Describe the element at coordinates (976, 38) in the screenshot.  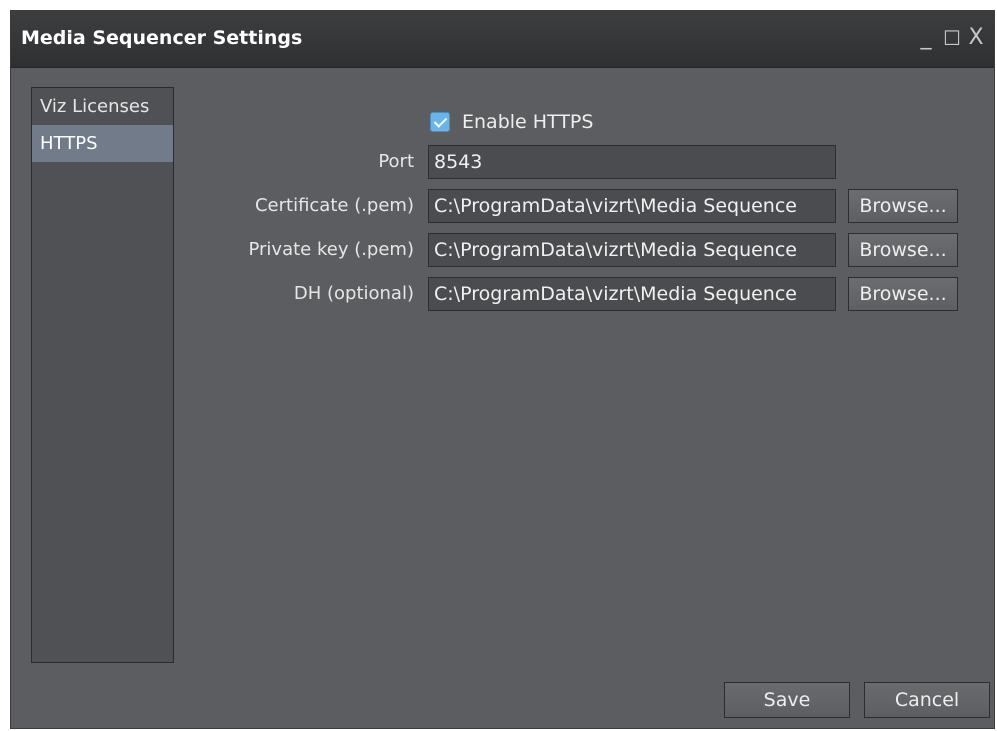
I see `close-icon: X` at that location.